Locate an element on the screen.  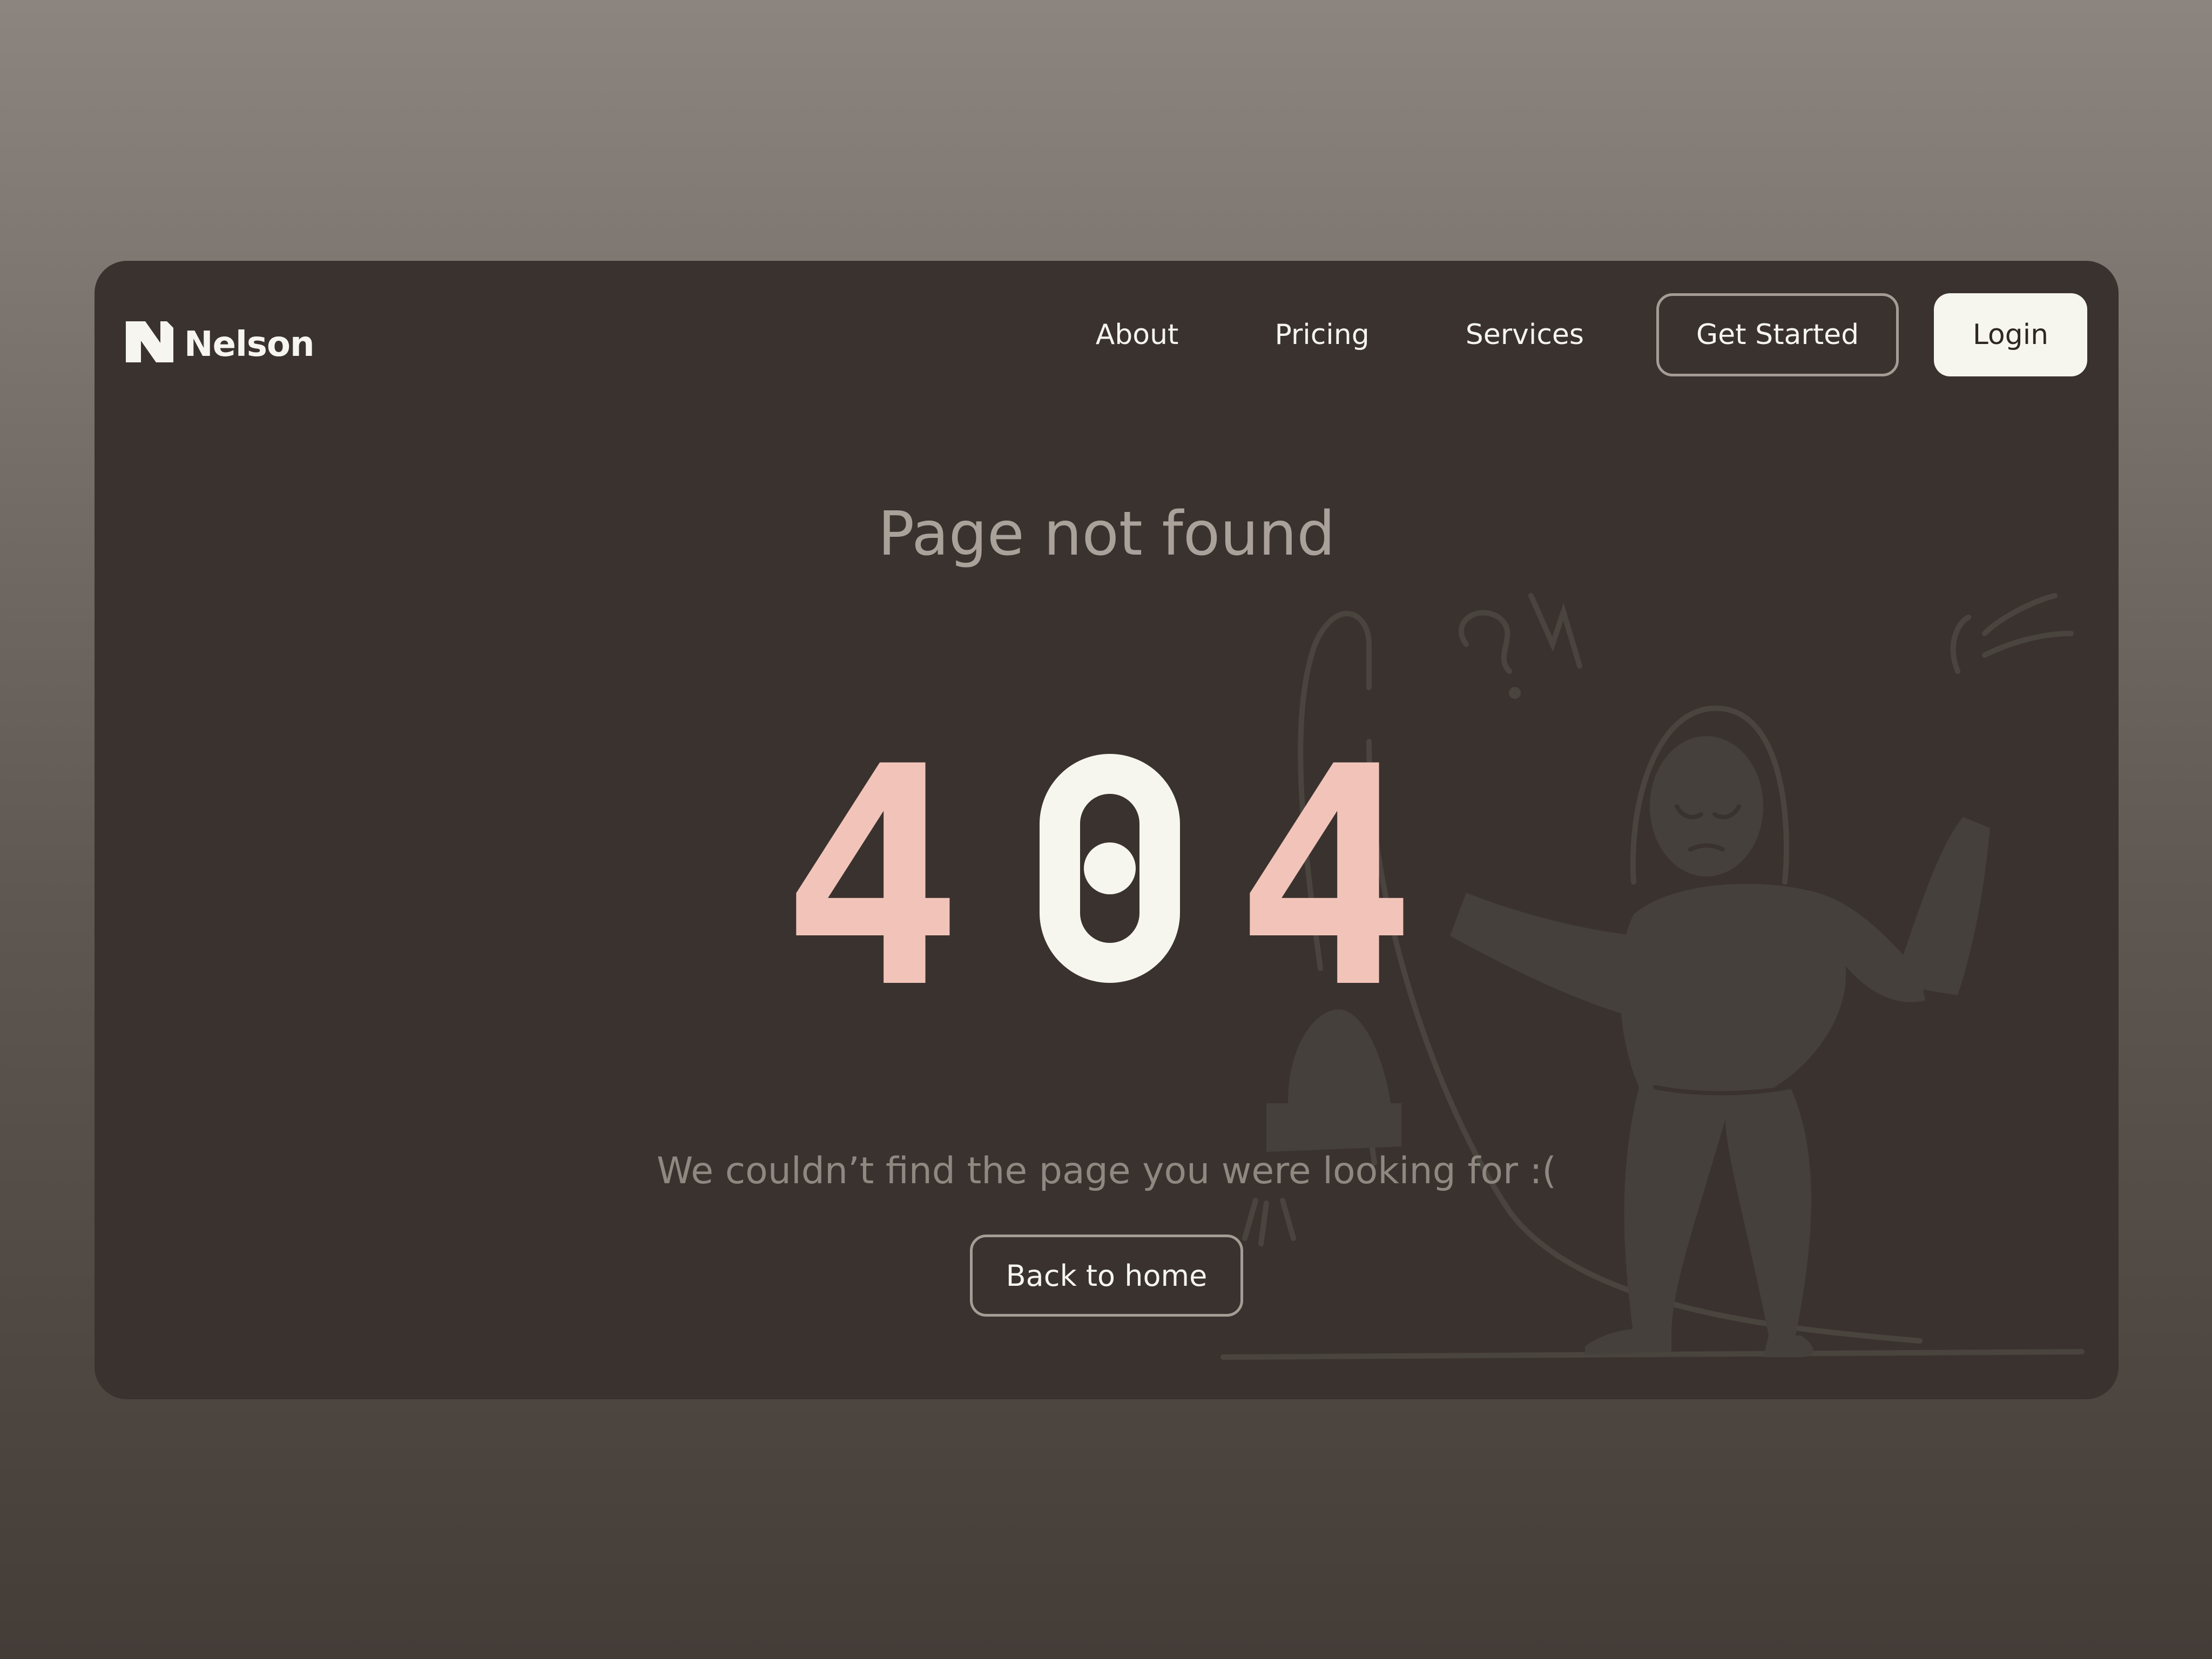
get-started-button: Get Started is located at coordinates (1777, 334).